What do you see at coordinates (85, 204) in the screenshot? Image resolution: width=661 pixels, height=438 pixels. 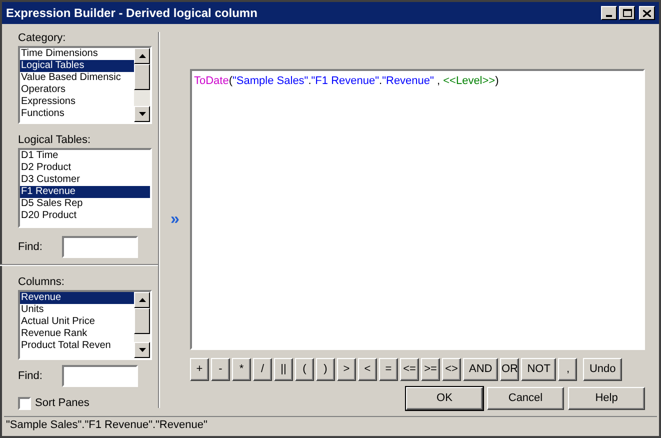 I see `list-item: D5 Sales Rep` at bounding box center [85, 204].